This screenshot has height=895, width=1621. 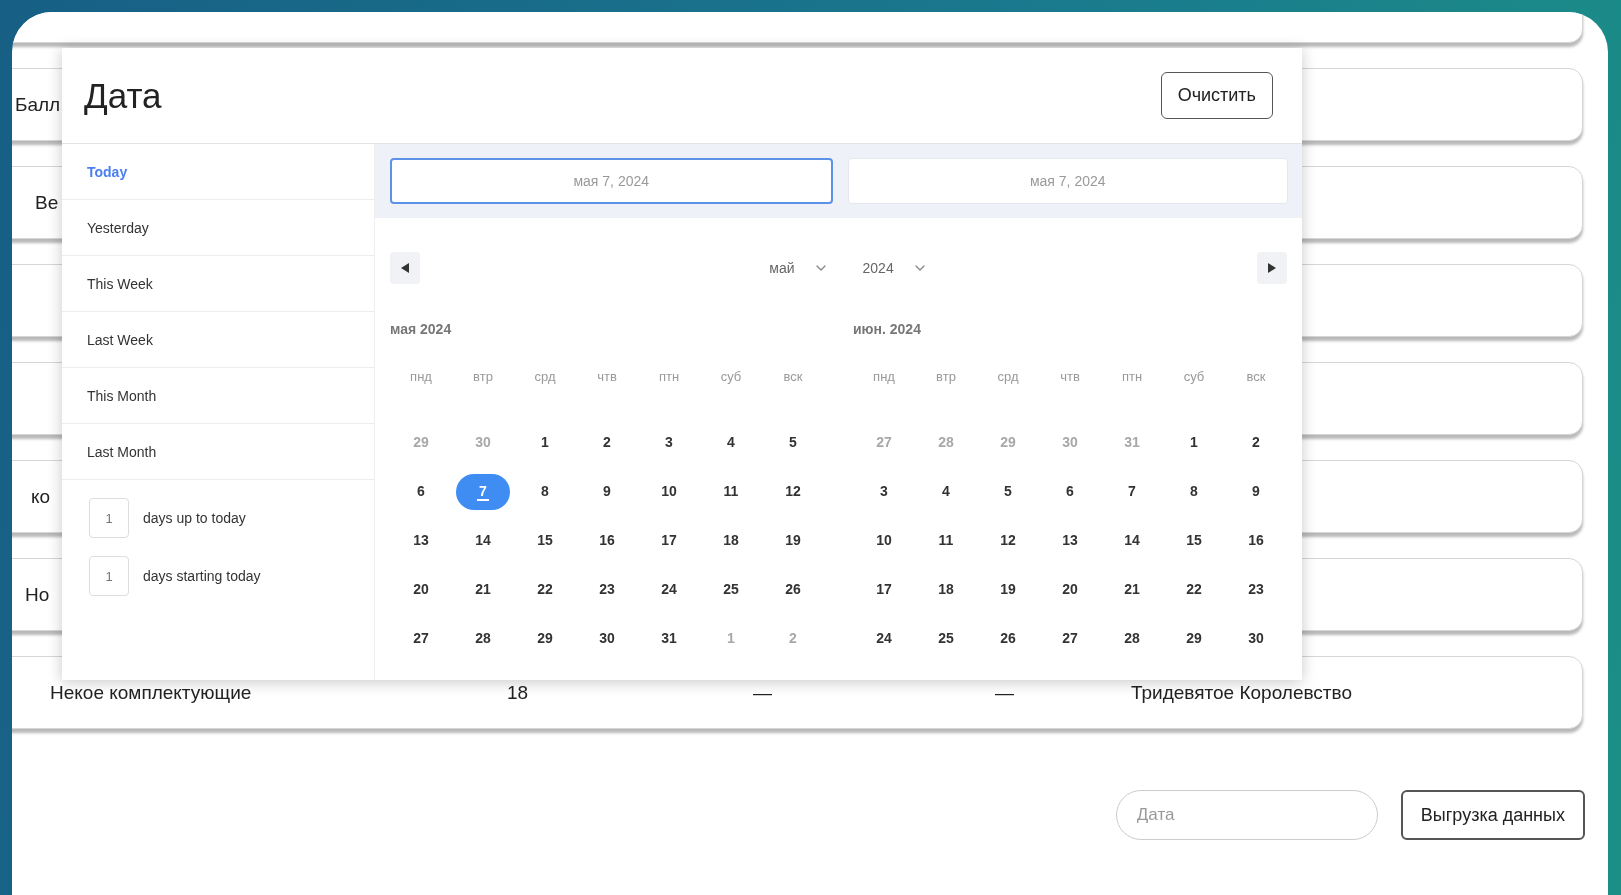 I want to click on preset-item: This Month, so click(x=218, y=396).